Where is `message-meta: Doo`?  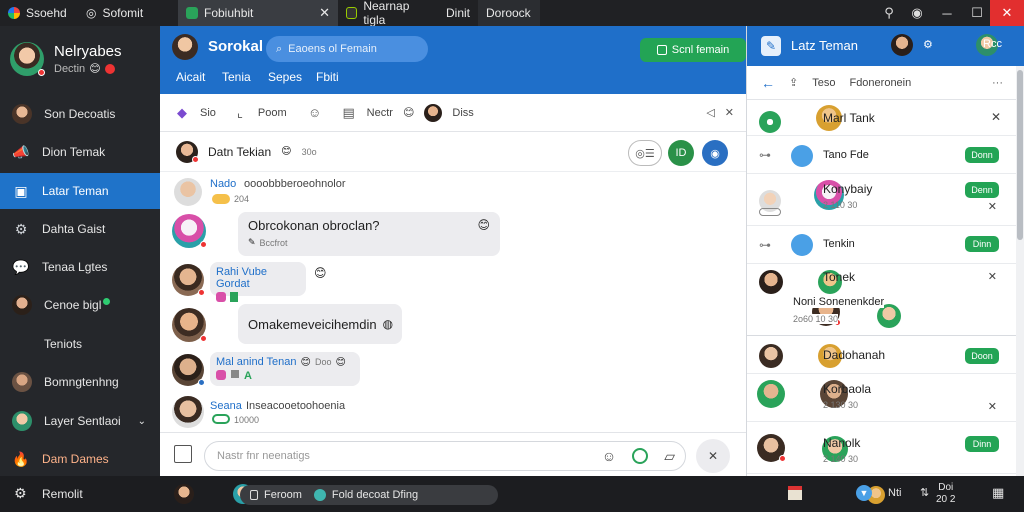
message-meta: Doo is located at coordinates (323, 362).